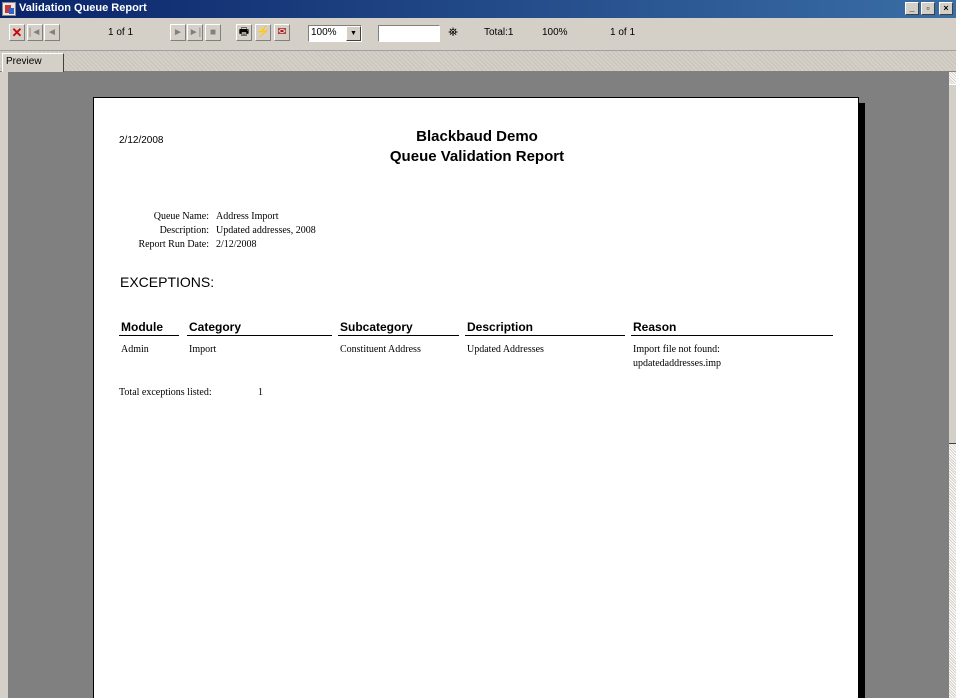 The image size is (956, 698). I want to click on close-report-icon: ✕, so click(17, 32).